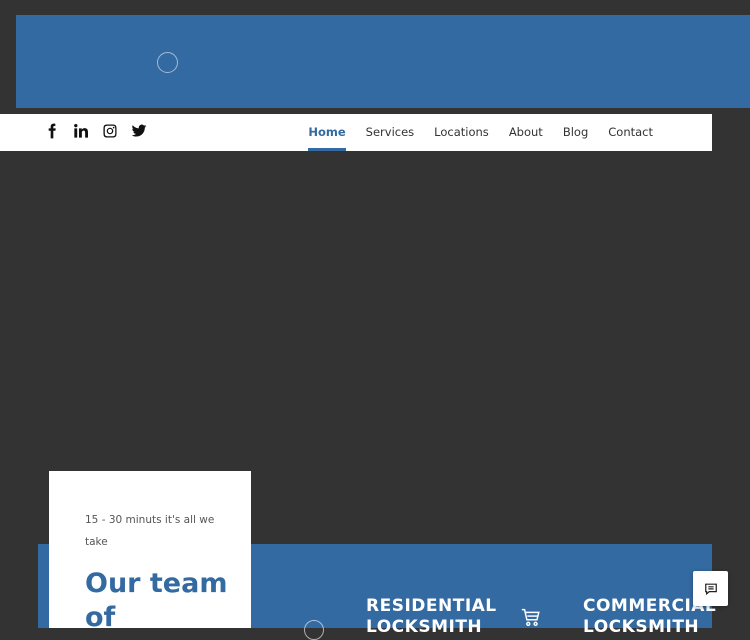  I want to click on nav-item-contact: Contact, so click(630, 132).